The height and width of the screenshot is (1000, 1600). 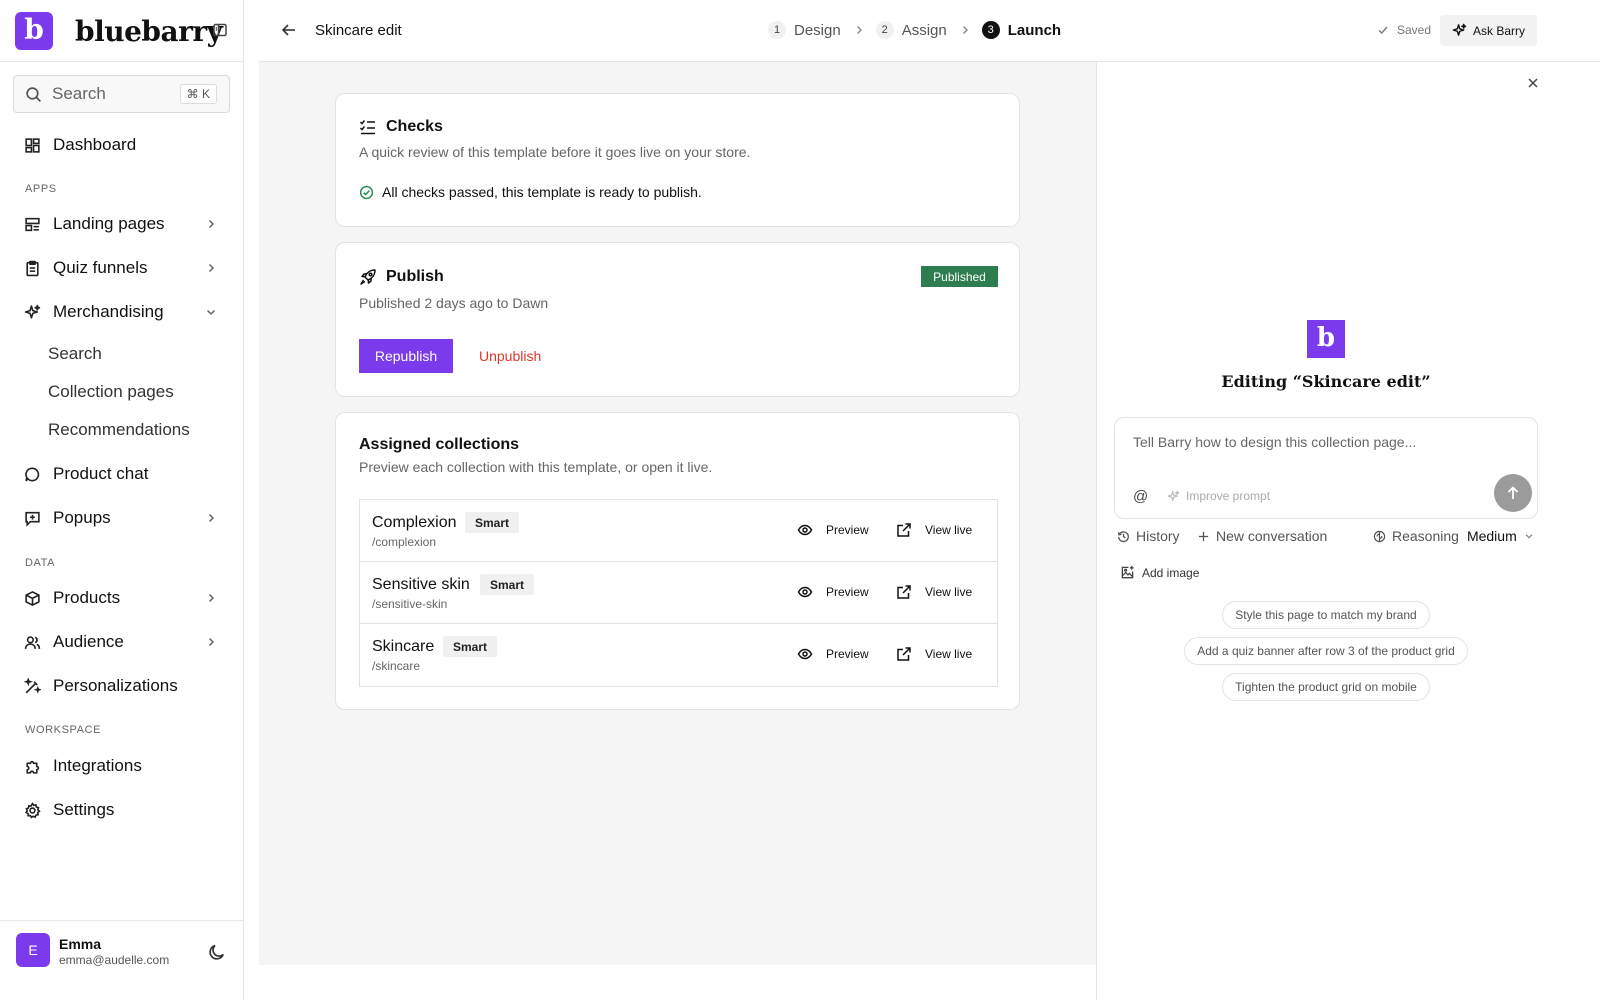 What do you see at coordinates (34, 31) in the screenshot?
I see `brand-logo: b` at bounding box center [34, 31].